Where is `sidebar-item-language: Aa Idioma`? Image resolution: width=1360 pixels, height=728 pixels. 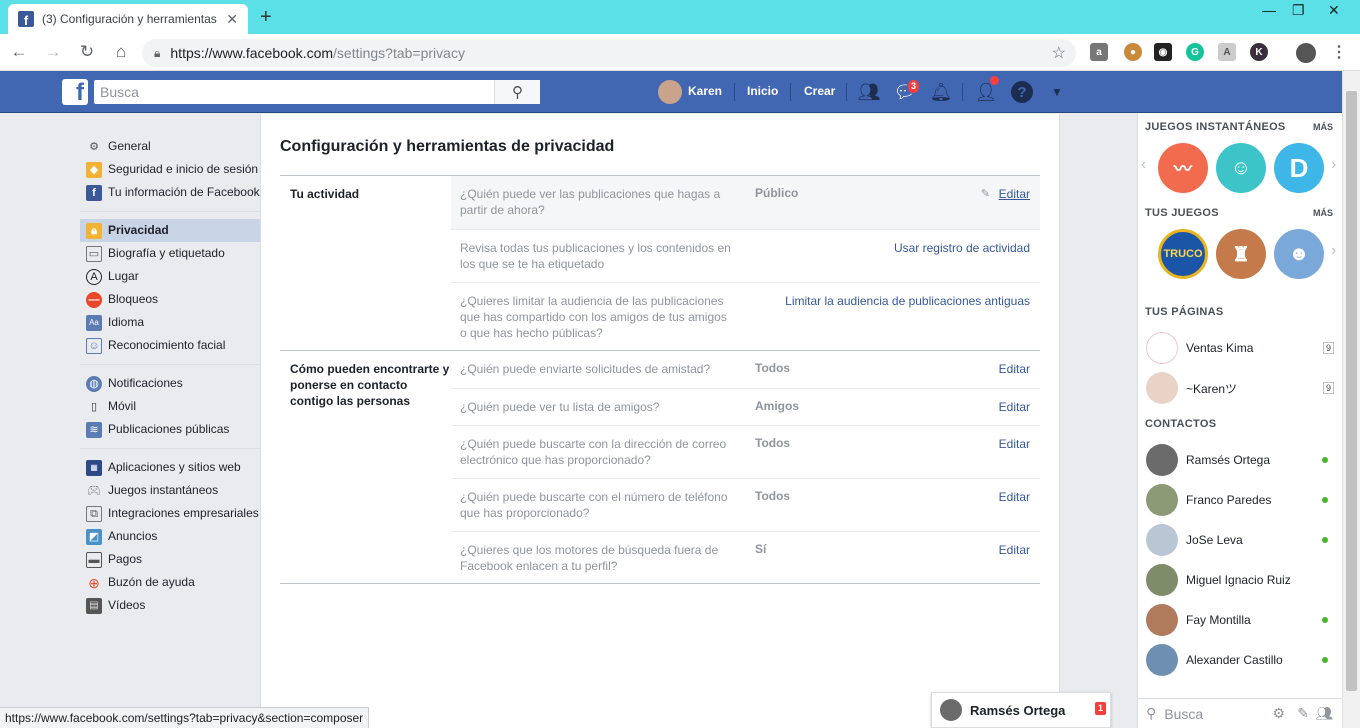
sidebar-item-language: Aa Idioma is located at coordinates (170, 322).